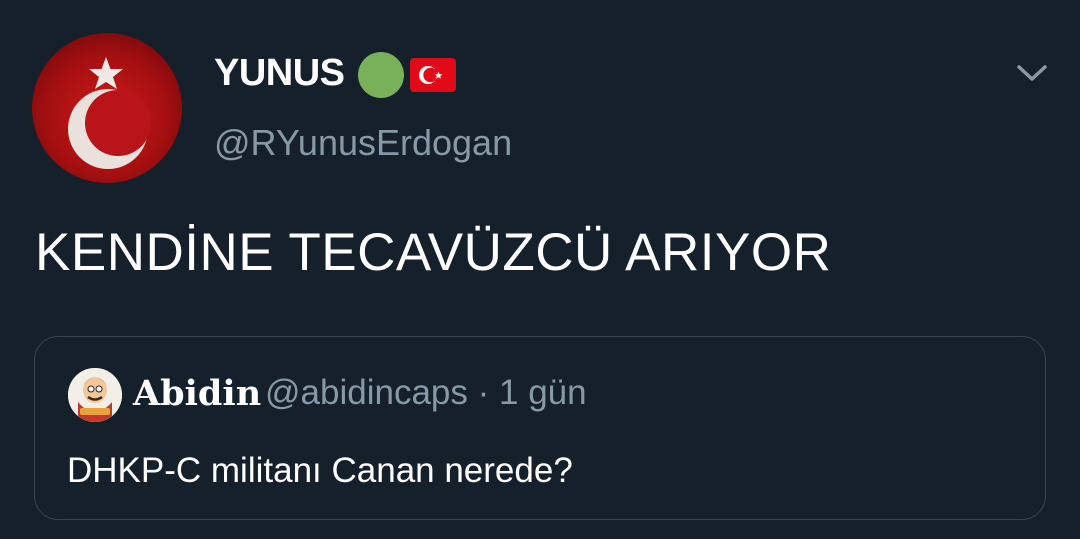  I want to click on quoted-tweet-meta: @abidincaps · 1 gün, so click(426, 393).